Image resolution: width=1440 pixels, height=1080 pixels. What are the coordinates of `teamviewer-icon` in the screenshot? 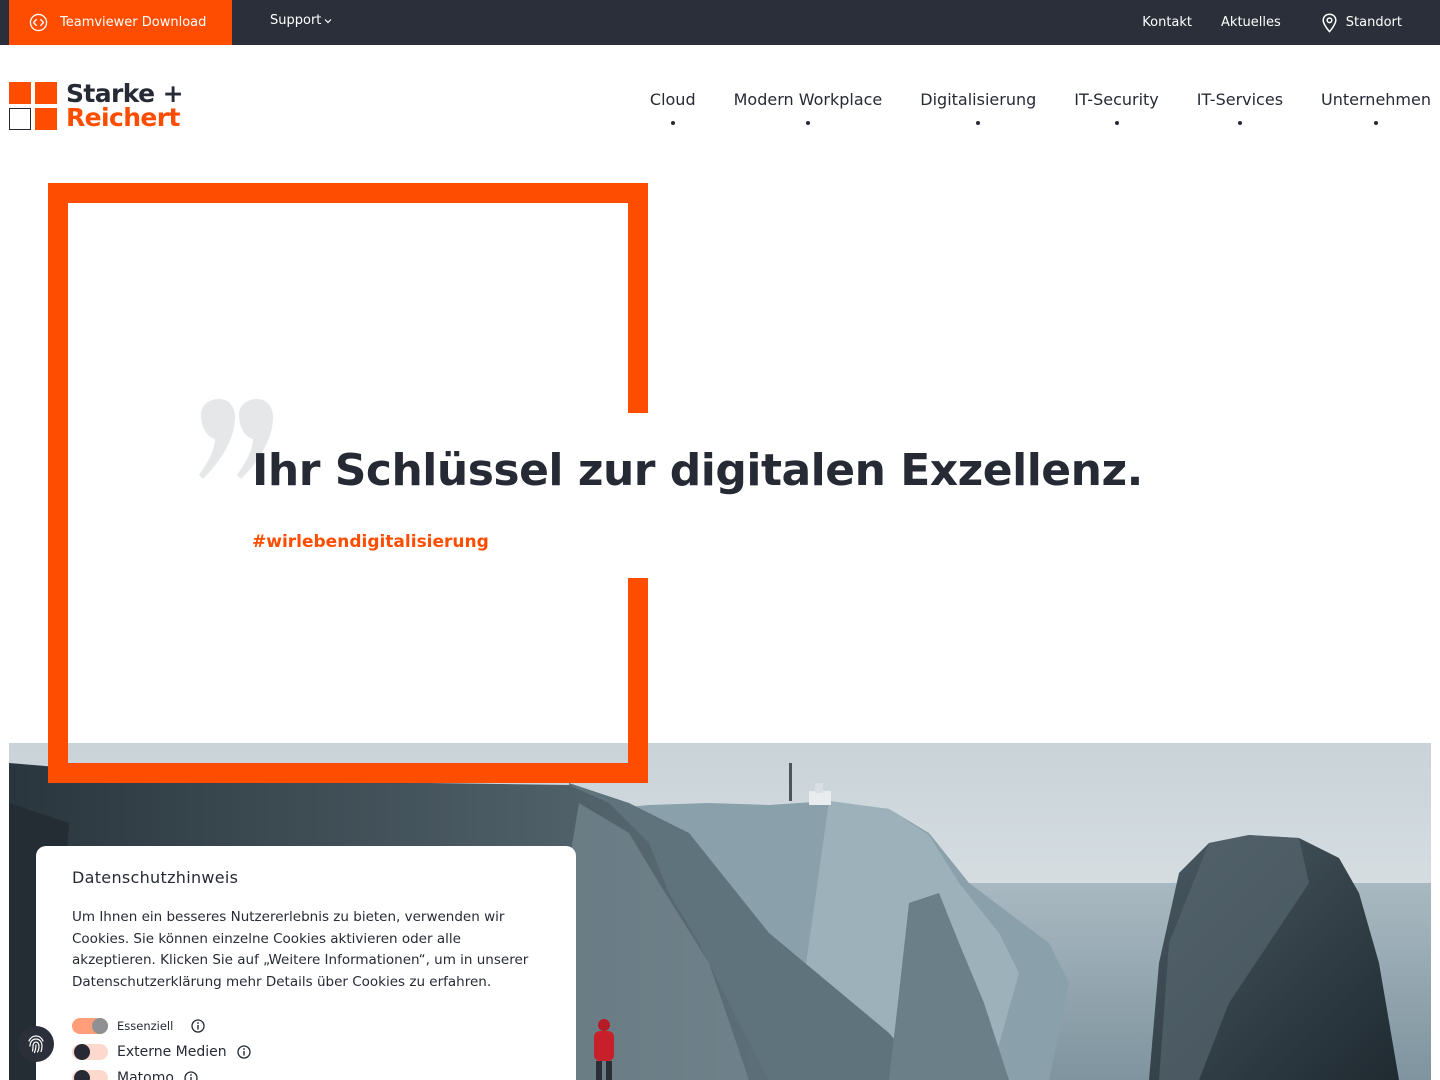 It's located at (38, 22).